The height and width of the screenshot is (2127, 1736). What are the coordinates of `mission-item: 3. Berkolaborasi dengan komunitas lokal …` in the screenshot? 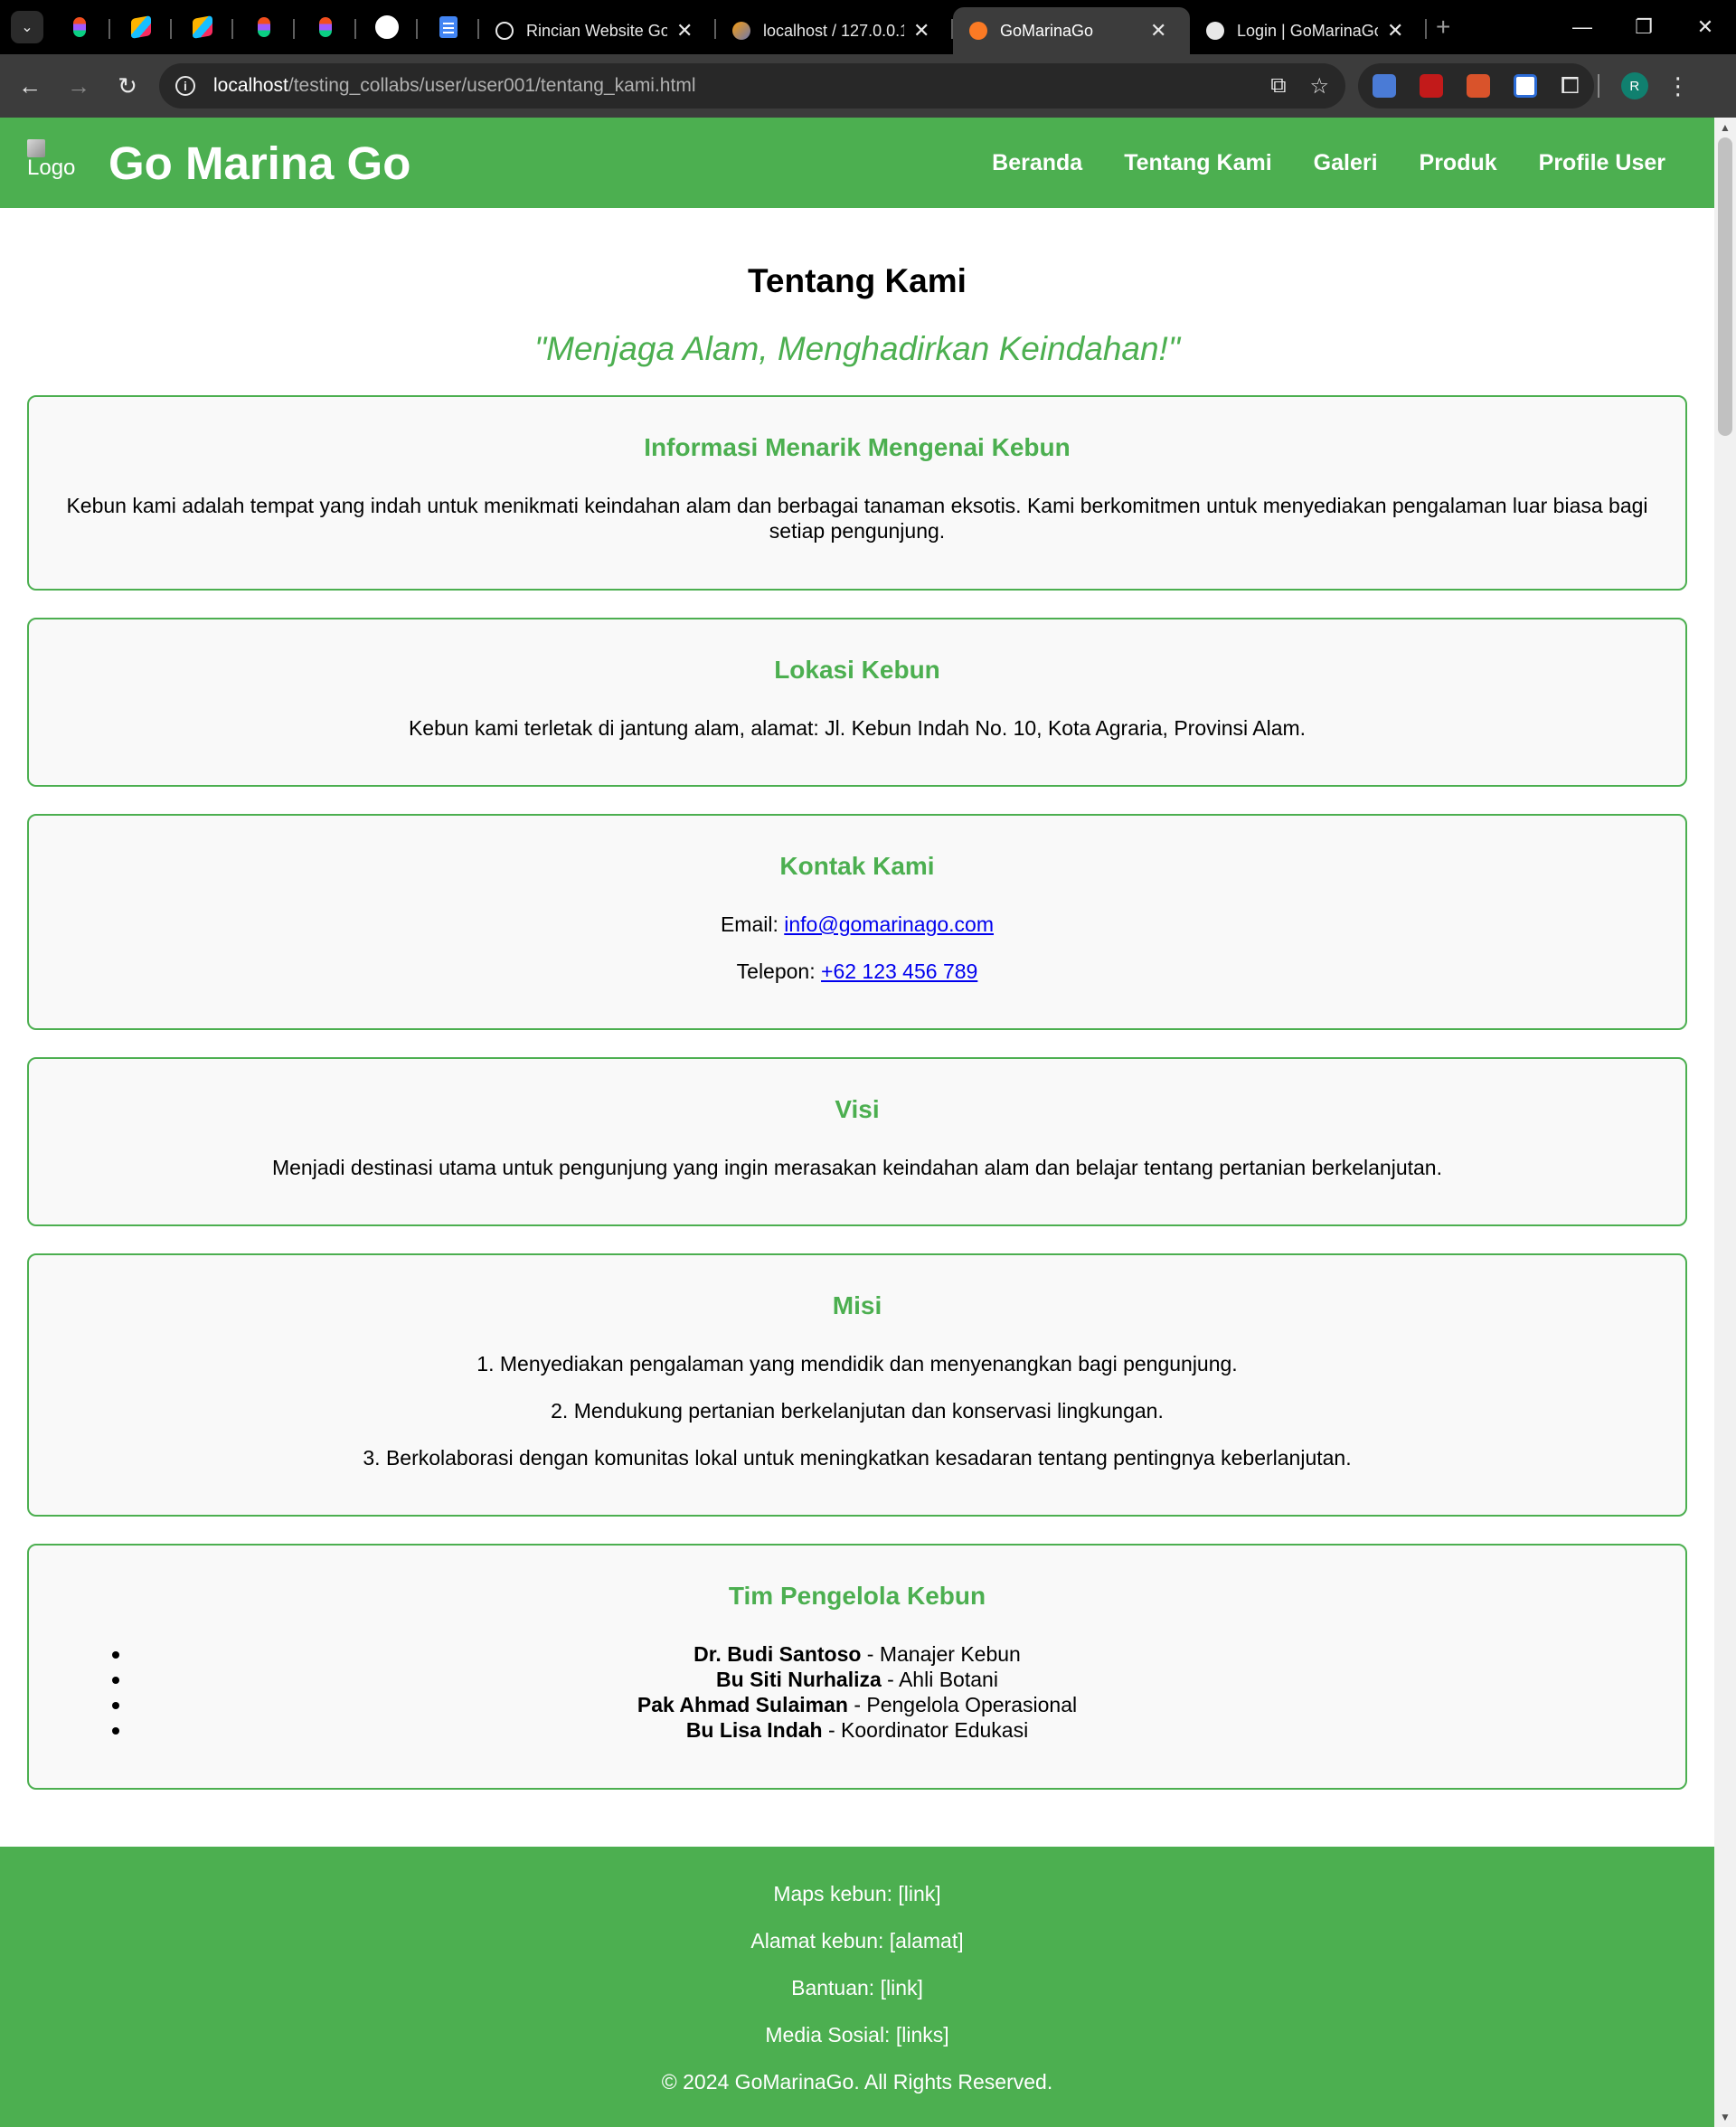 It's located at (858, 1458).